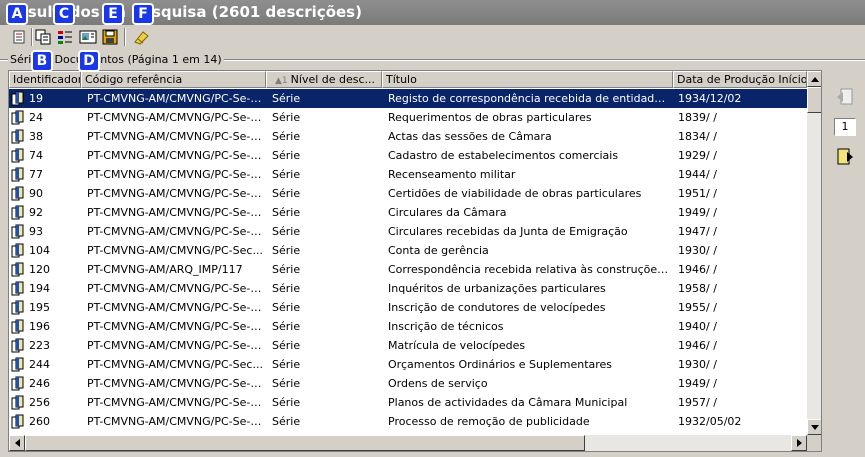 This screenshot has width=865, height=457. I want to click on cell-id: 74, so click(36, 155).